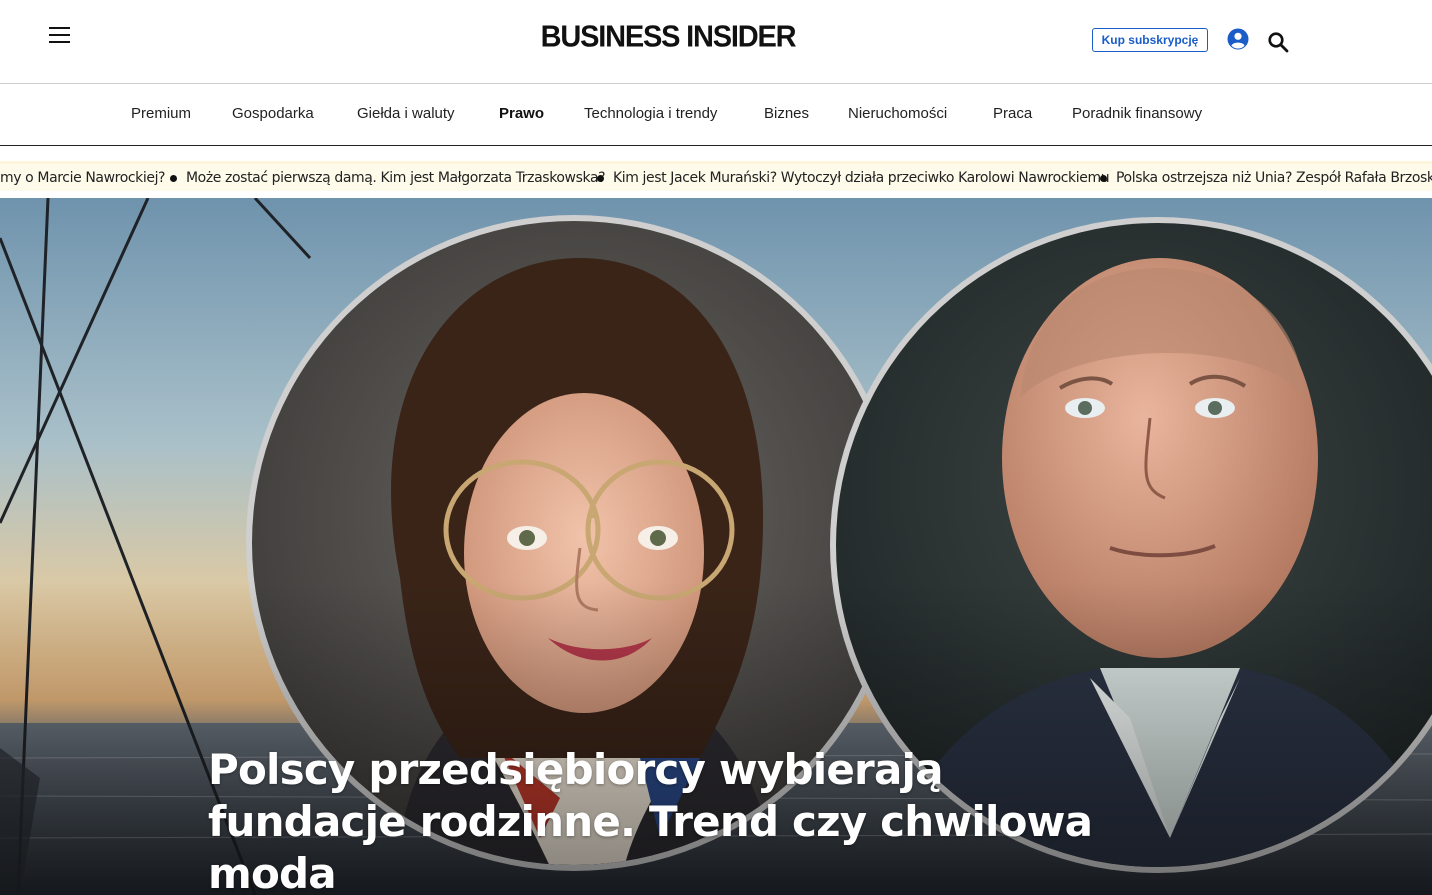  What do you see at coordinates (1238, 39) in the screenshot?
I see `user-circle-icon` at bounding box center [1238, 39].